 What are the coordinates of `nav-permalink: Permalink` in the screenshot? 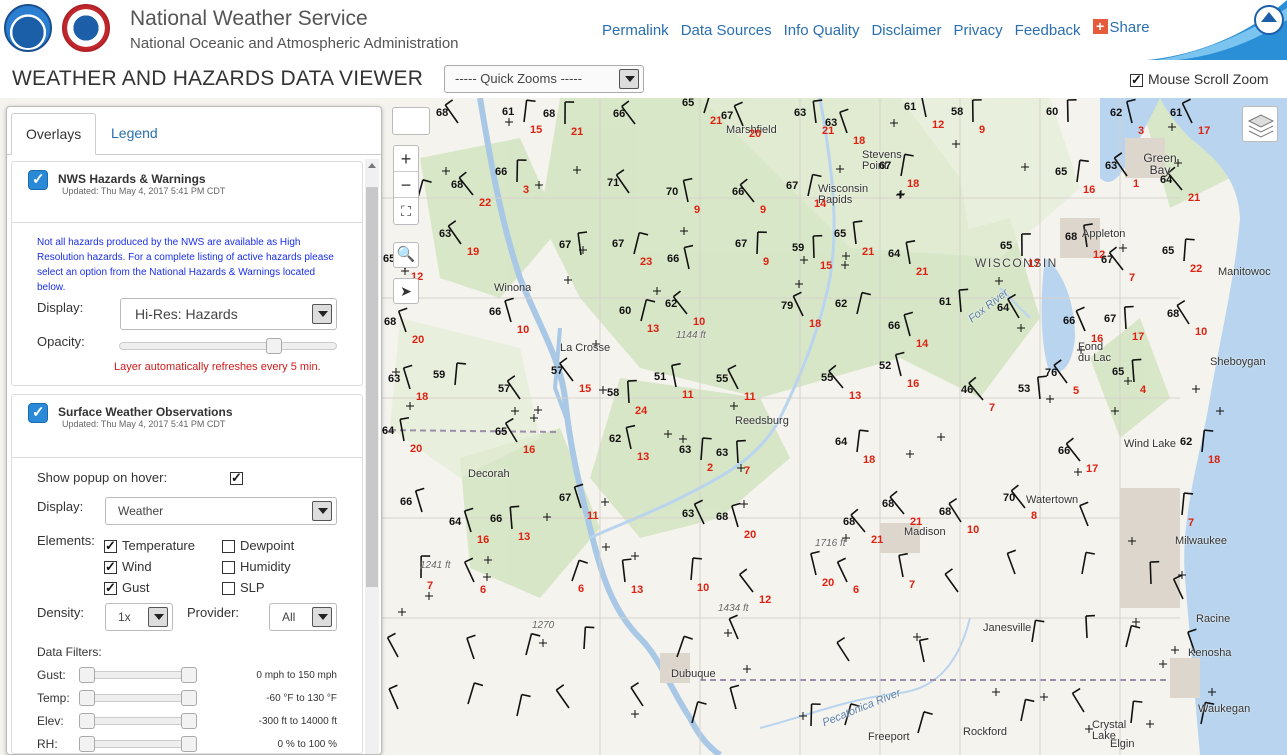 It's located at (635, 30).